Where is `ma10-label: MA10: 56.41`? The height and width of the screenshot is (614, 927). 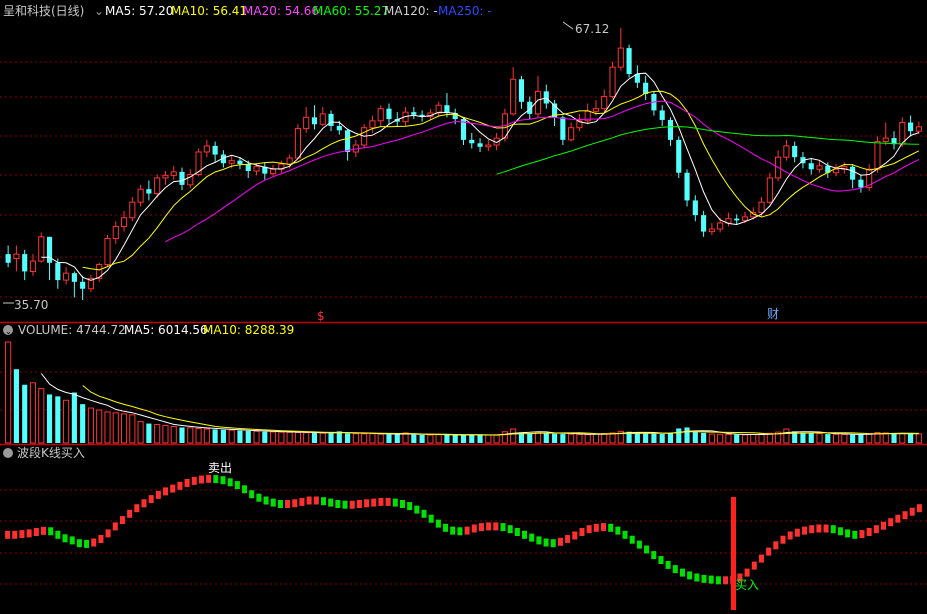 ma10-label: MA10: 56.41 is located at coordinates (209, 11).